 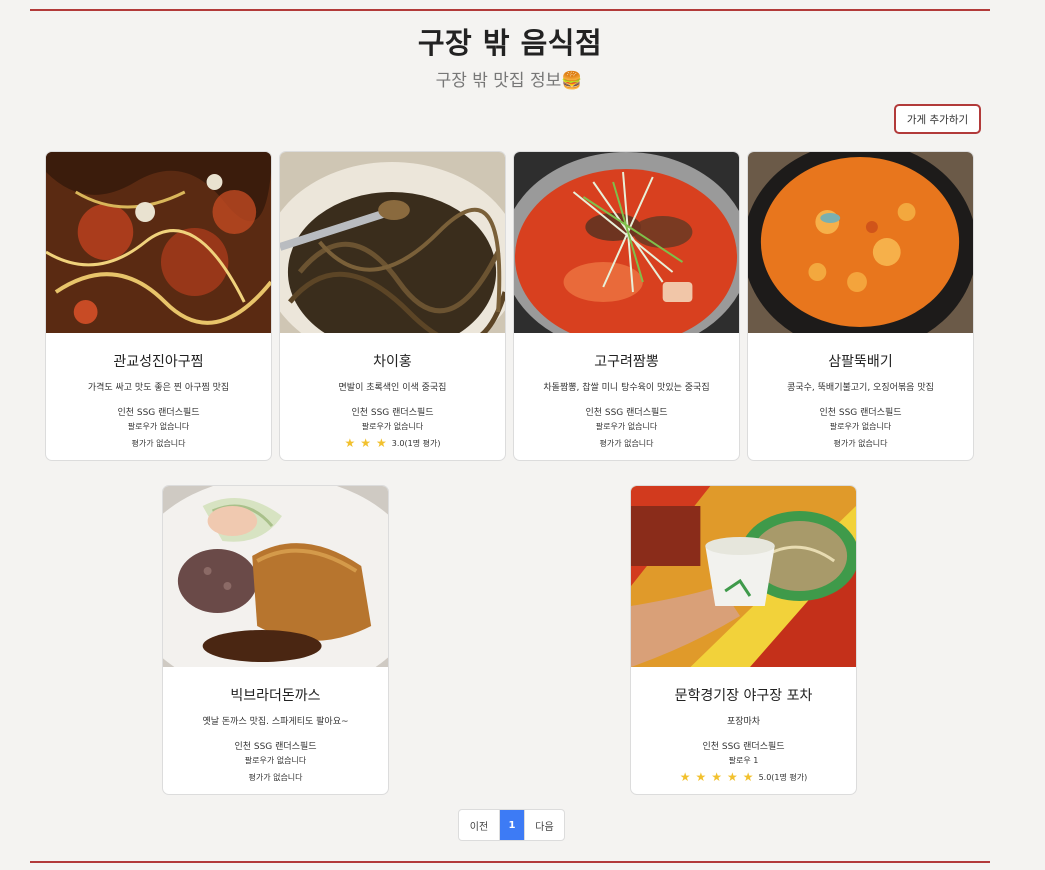 I want to click on store-rating: ★ ★ ★ 3.0(1명 평가), so click(x=392, y=443).